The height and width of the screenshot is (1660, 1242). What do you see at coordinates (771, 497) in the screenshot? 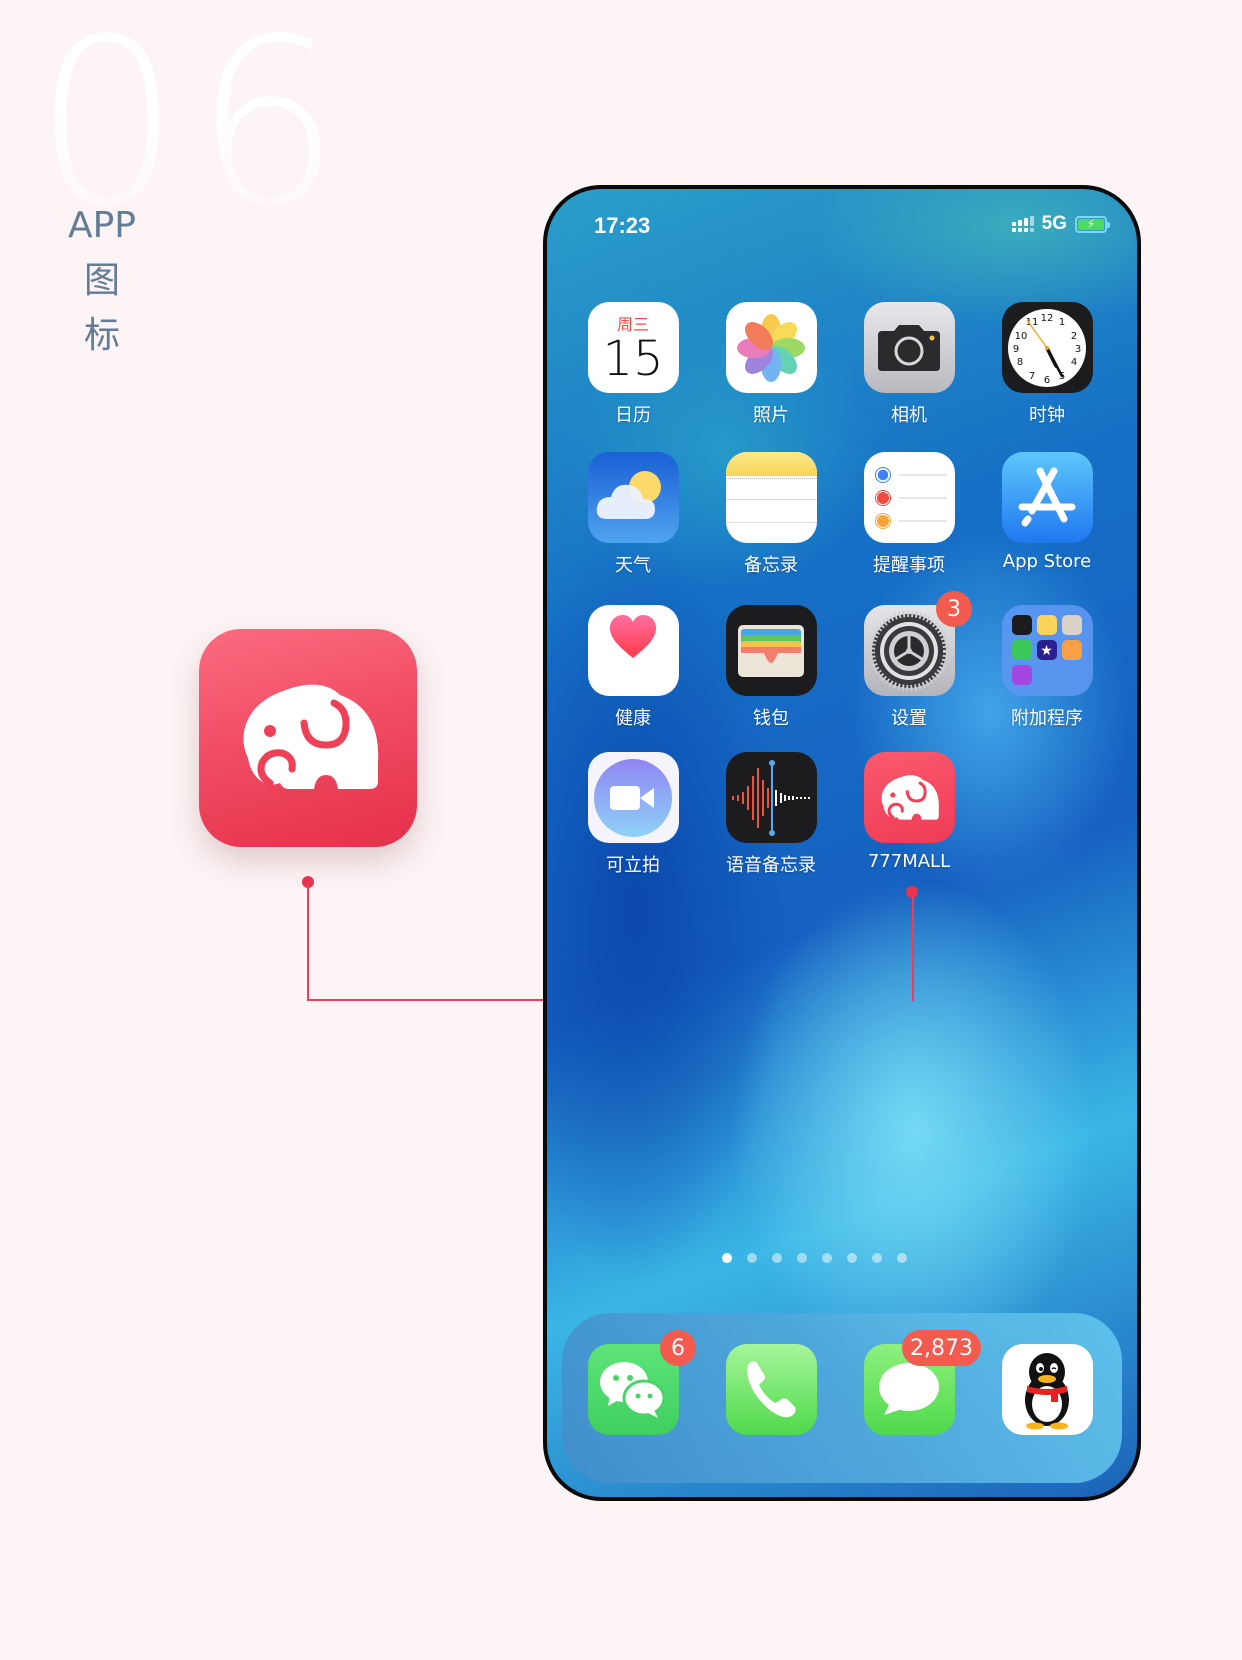
I see `notes-icon` at bounding box center [771, 497].